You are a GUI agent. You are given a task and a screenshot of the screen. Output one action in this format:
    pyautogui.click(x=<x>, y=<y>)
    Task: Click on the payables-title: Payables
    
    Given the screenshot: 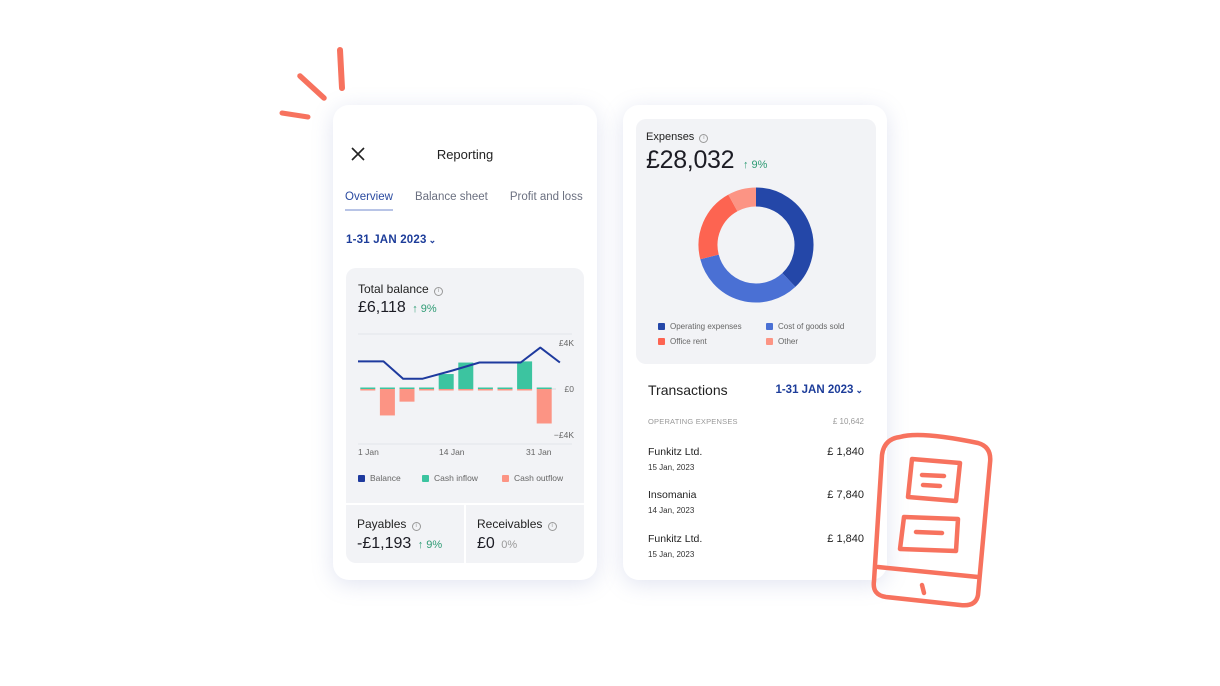 What is the action you would take?
    pyautogui.click(x=382, y=524)
    